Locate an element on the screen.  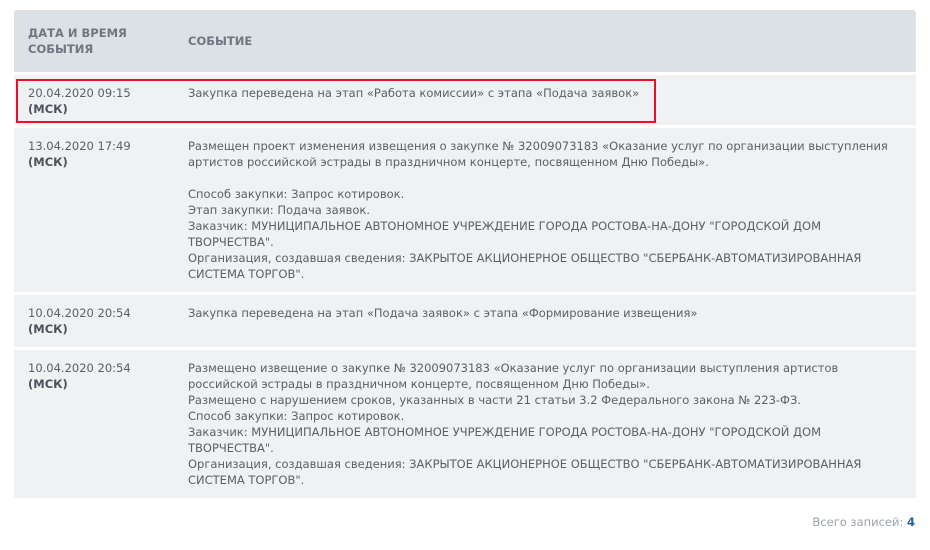
header-date: ДАТА И ВРЕМЯ СОБЫТИЯ is located at coordinates (77, 41).